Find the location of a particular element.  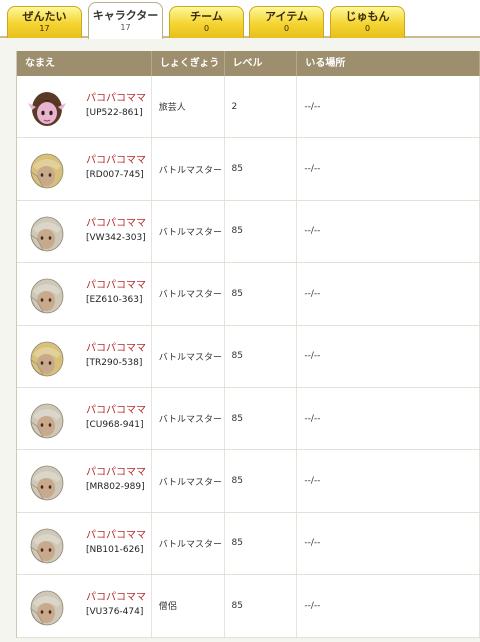

name-cell: パコパコママ [EZ610-363] is located at coordinates (84, 294).